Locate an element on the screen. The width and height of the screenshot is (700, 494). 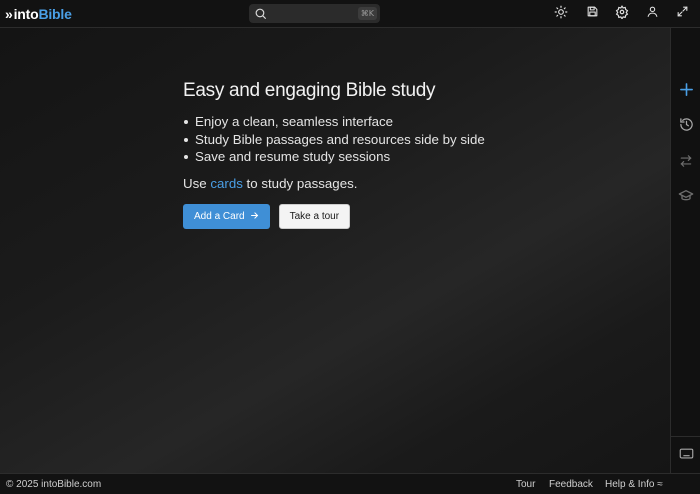
footer-tour-link: Tour is located at coordinates (525, 484).